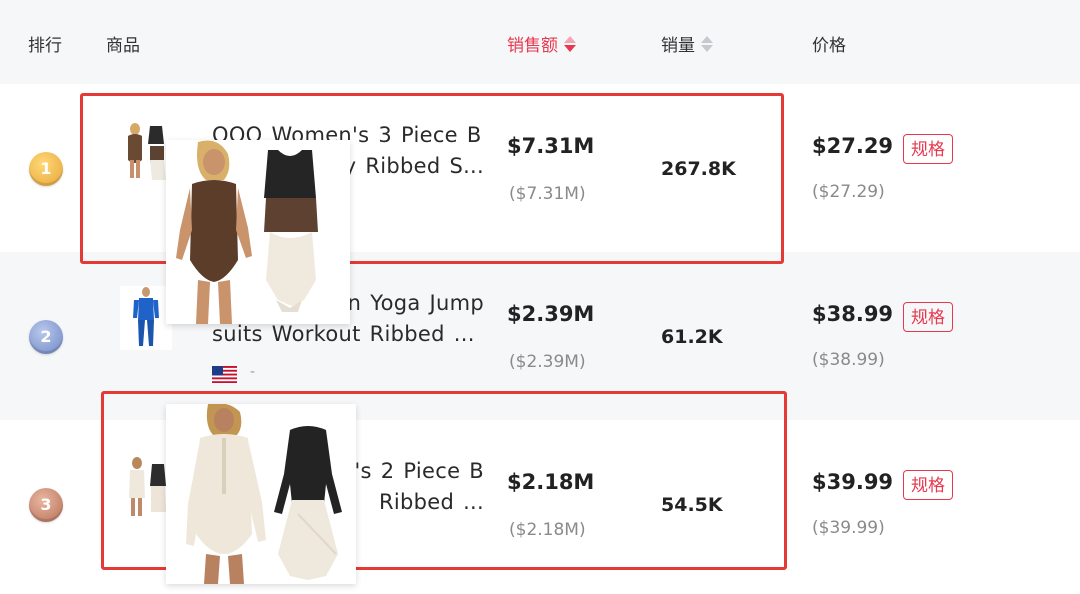 The height and width of the screenshot is (594, 1080). Describe the element at coordinates (551, 314) in the screenshot. I see `sales-amount: $2.39M` at that location.